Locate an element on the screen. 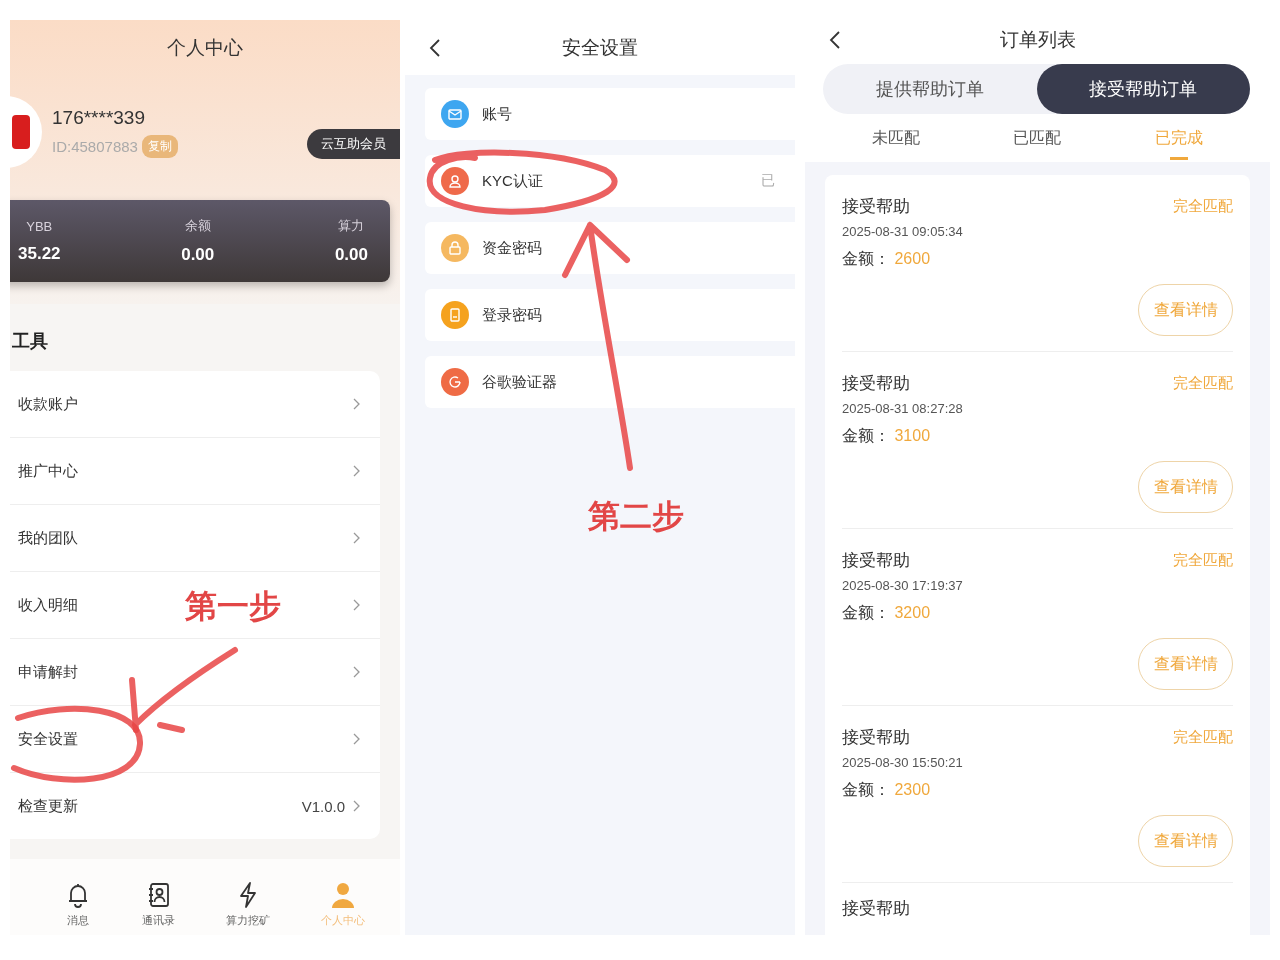 This screenshot has width=1280, height=960. order-date: 2025-08-31 08:27:28 is located at coordinates (903, 408).